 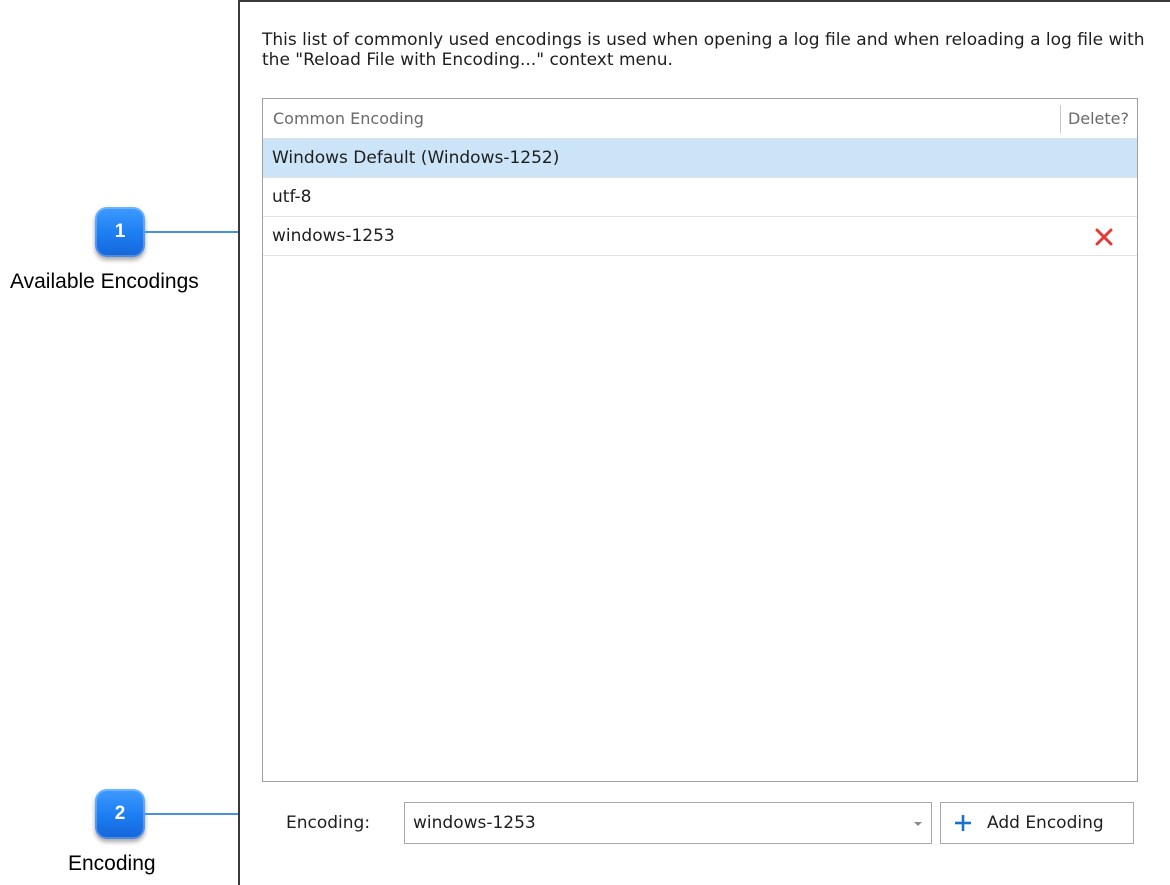 I want to click on list-item: utf-8, so click(x=700, y=197).